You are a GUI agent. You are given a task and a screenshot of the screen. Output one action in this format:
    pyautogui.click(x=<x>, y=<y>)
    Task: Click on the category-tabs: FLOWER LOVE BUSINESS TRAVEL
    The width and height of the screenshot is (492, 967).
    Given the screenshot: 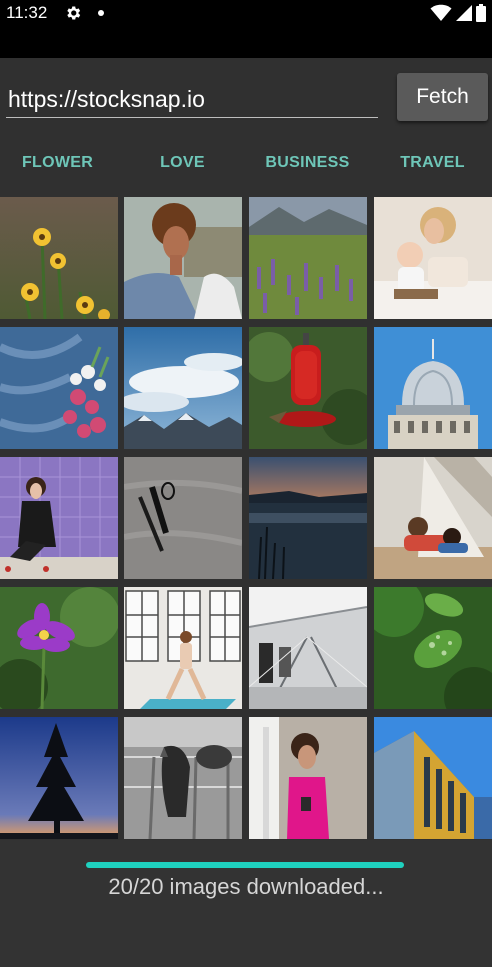 What is the action you would take?
    pyautogui.click(x=246, y=164)
    